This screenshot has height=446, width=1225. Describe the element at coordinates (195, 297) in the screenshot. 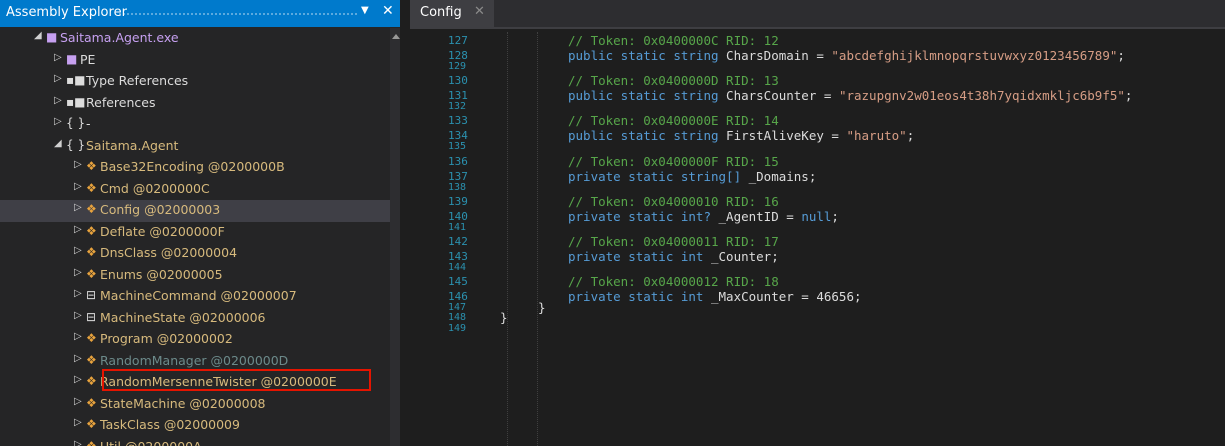

I see `tree-node: ▷ ⊟ MachineCommand @02000007` at that location.